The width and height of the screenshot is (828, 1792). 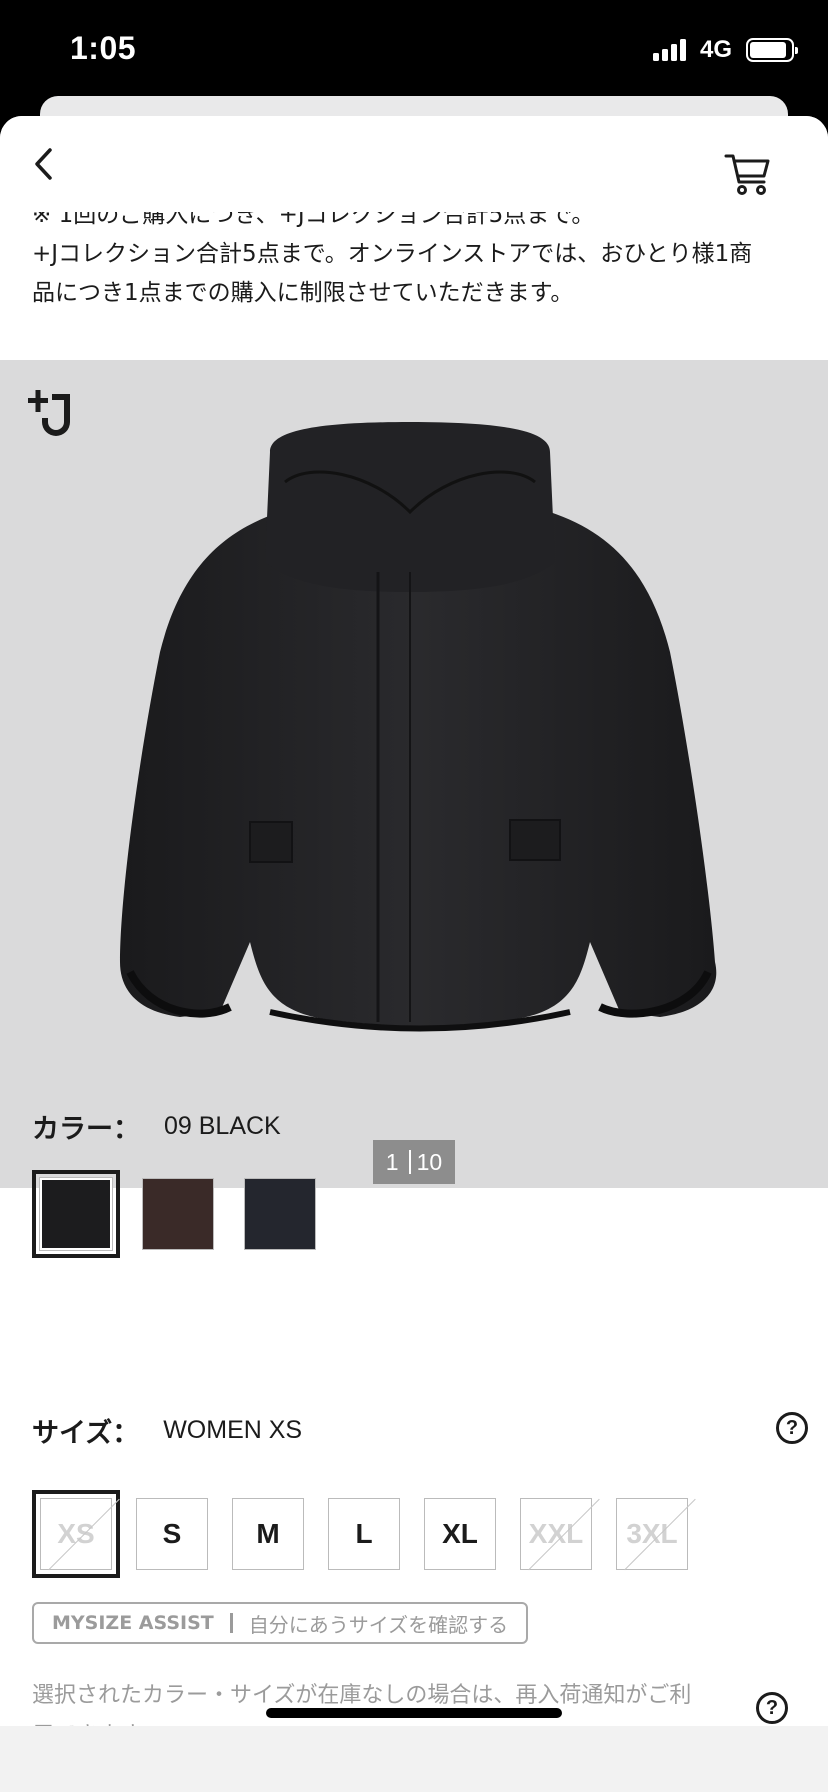 I want to click on plus-j-logo, so click(x=49, y=413).